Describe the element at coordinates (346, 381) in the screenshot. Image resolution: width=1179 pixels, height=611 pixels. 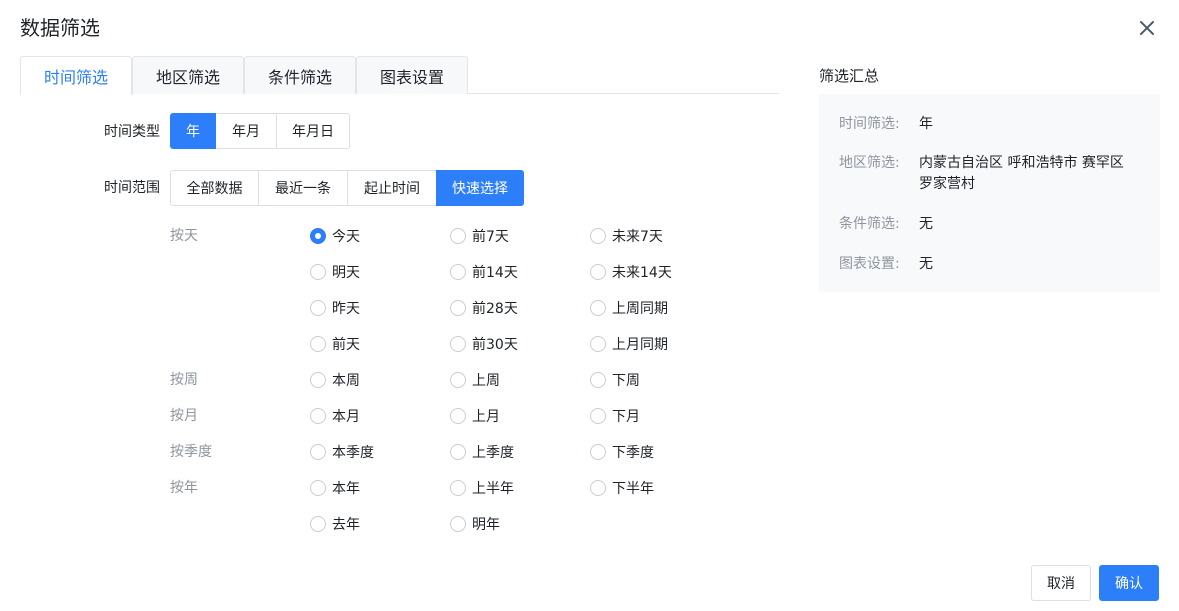
I see `radio-label: 本周` at that location.